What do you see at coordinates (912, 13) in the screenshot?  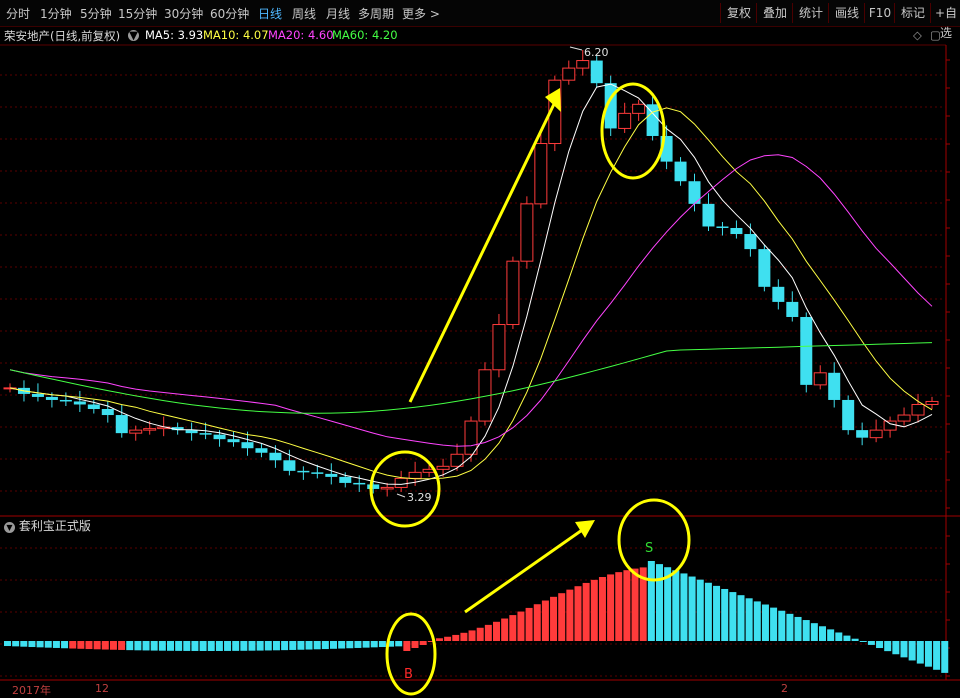 I see `toolbar-button-5: 标记` at bounding box center [912, 13].